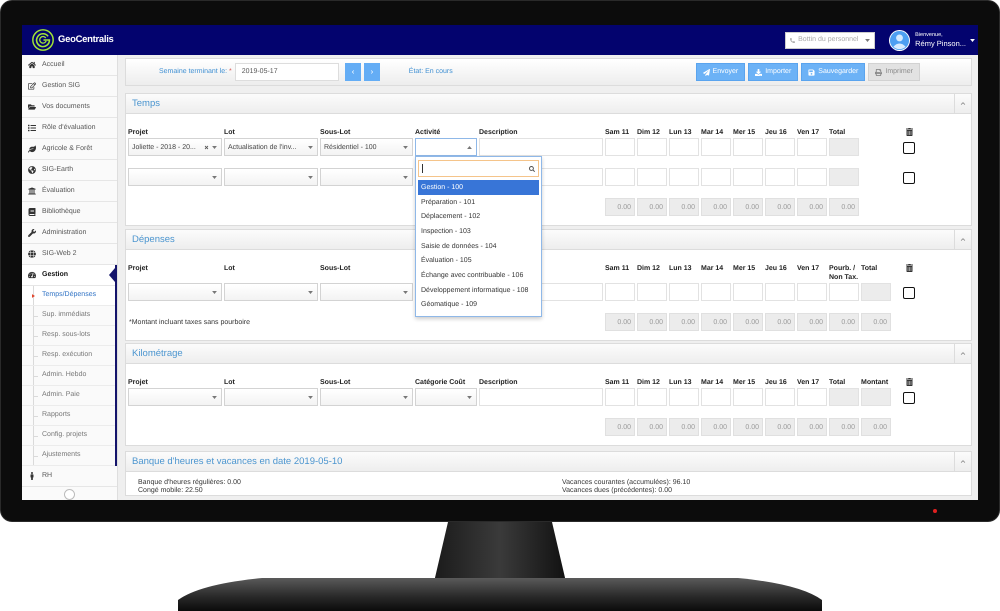 Image resolution: width=1000 pixels, height=611 pixels. I want to click on logo-text: GeoCentralis, so click(86, 39).